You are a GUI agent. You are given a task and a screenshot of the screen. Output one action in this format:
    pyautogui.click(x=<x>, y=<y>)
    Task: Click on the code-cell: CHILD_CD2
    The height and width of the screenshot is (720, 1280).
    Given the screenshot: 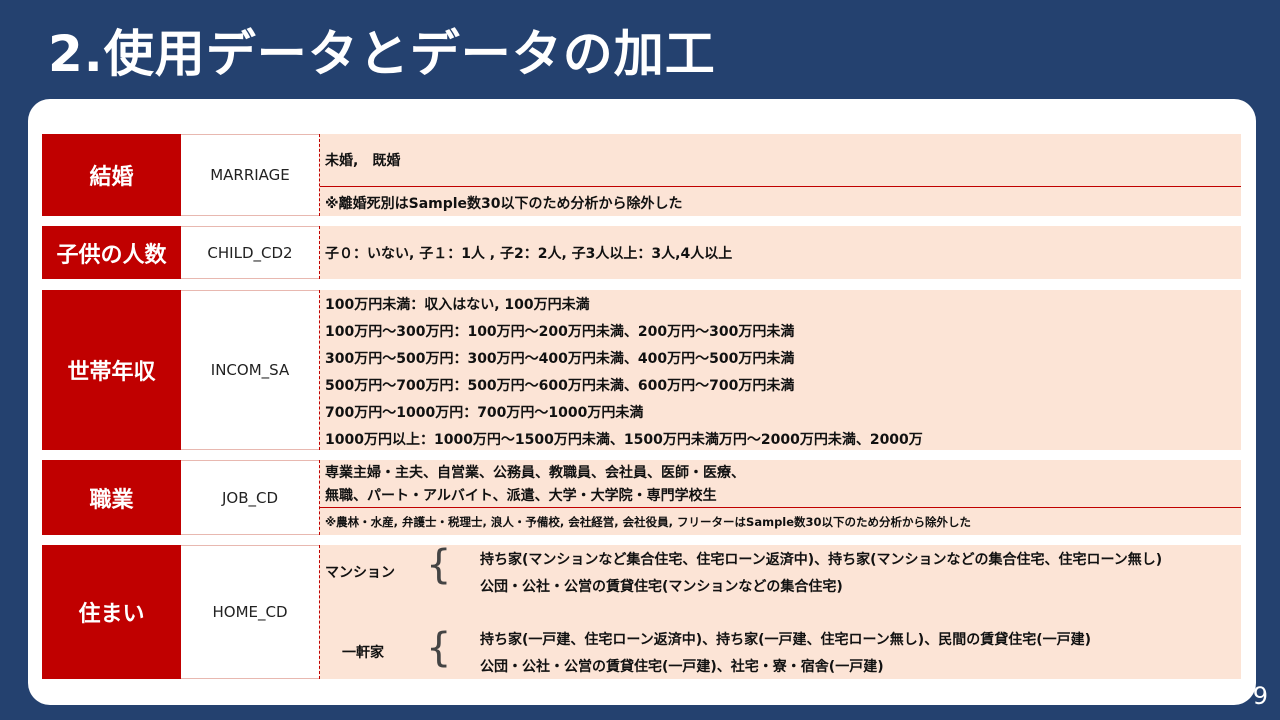 What is the action you would take?
    pyautogui.click(x=250, y=252)
    